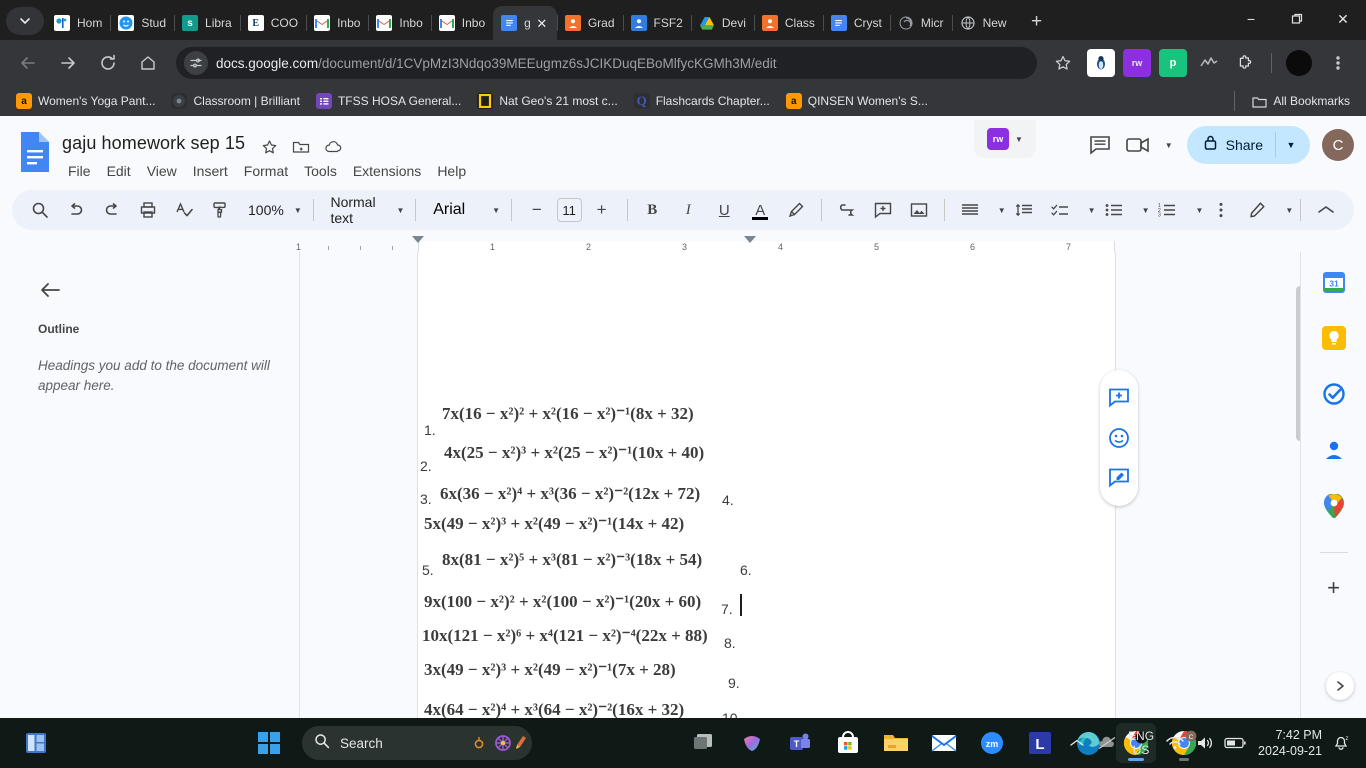 This screenshot has width=1366, height=768. I want to click on paint-format-icon, so click(220, 210).